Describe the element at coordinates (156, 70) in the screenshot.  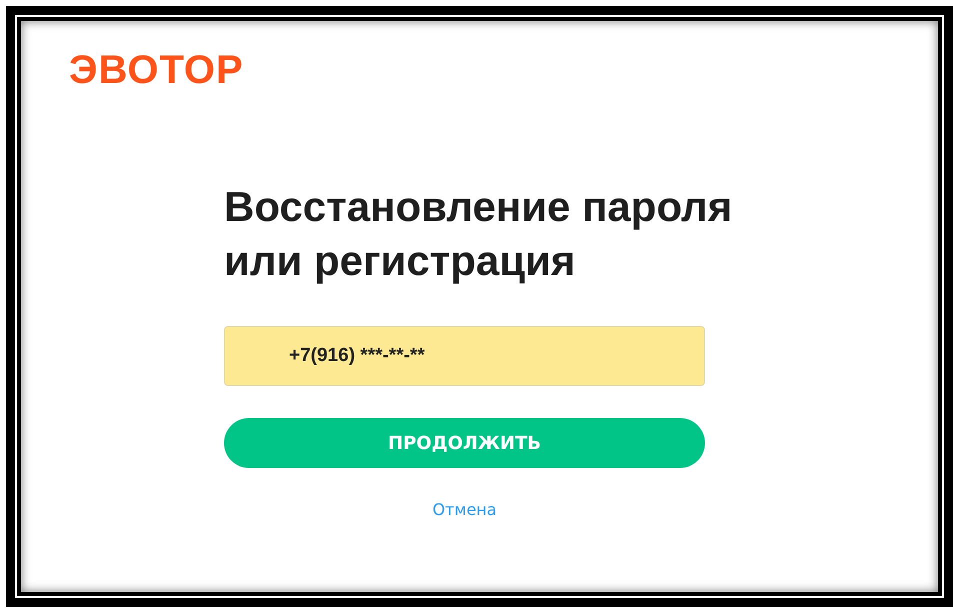
I see `logo: ЭВОТОР` at that location.